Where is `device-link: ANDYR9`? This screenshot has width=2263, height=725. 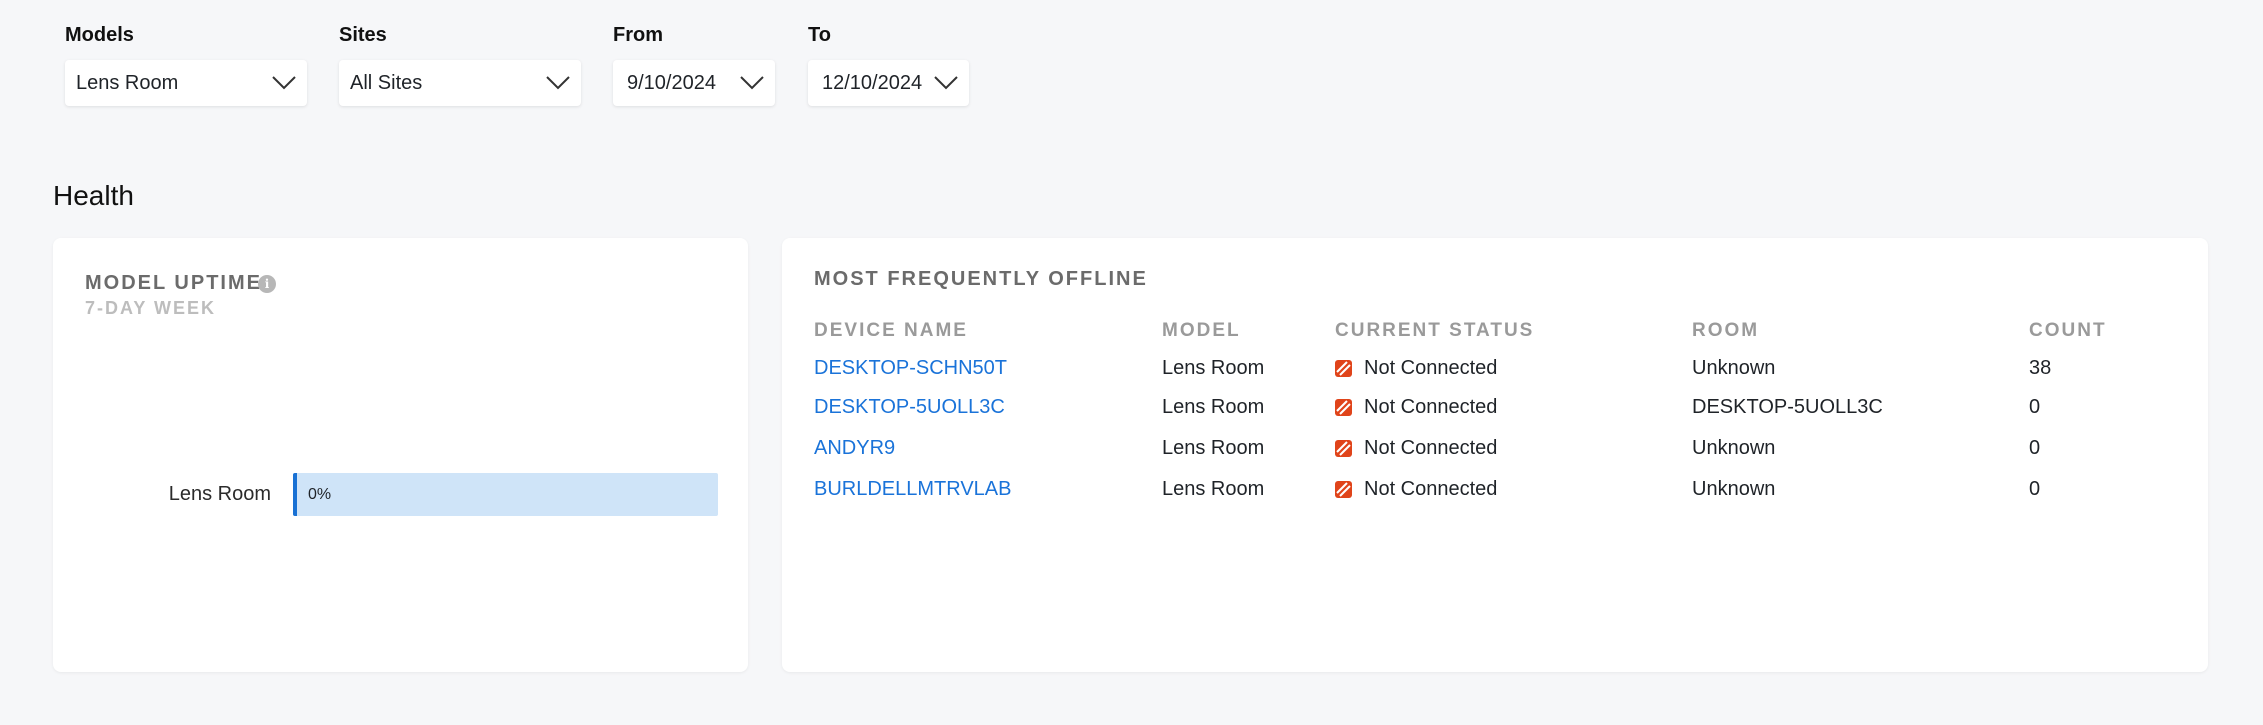
device-link: ANDYR9 is located at coordinates (854, 448).